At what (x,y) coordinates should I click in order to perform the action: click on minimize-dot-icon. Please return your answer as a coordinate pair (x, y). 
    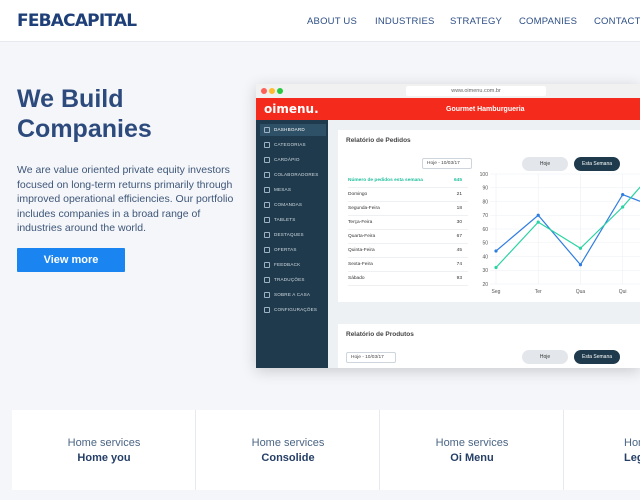
    Looking at the image, I should click on (272, 91).